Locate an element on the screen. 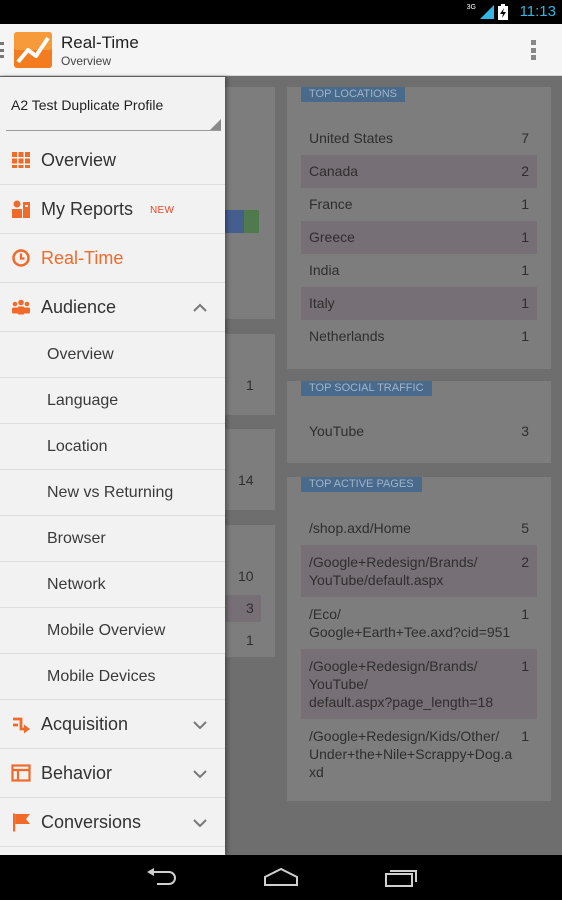  flag-icon is located at coordinates (21, 822).